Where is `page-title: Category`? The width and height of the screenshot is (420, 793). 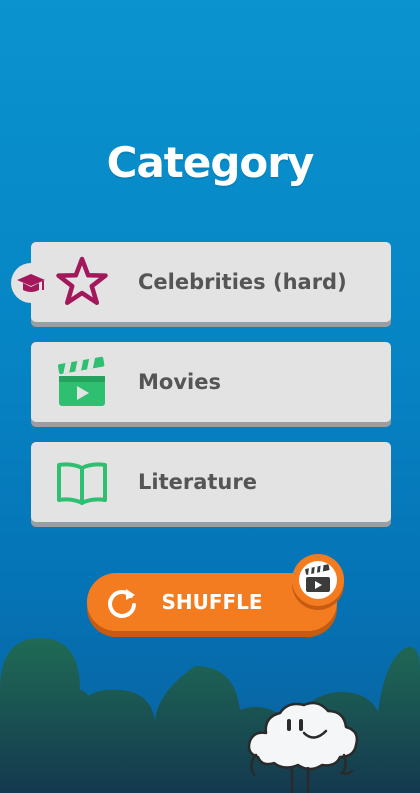 page-title: Category is located at coordinates (210, 162).